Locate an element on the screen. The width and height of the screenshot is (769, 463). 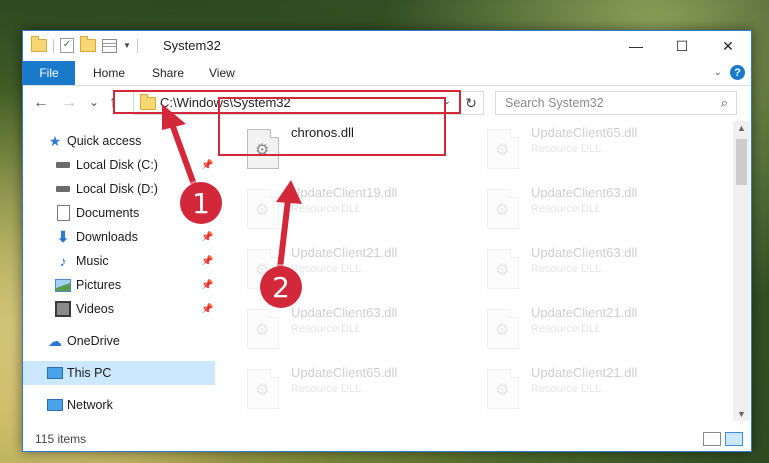
sidebar-item-quick-access: ★ Quick access is located at coordinates (119, 141).